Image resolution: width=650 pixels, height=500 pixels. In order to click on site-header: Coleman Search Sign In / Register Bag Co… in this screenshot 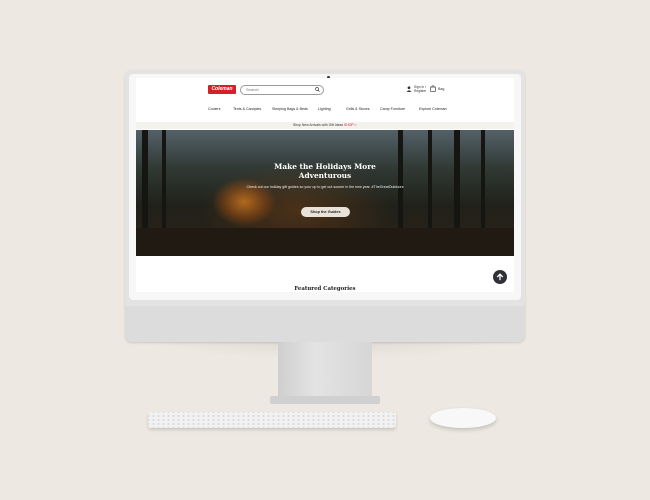, I will do `click(325, 99)`.